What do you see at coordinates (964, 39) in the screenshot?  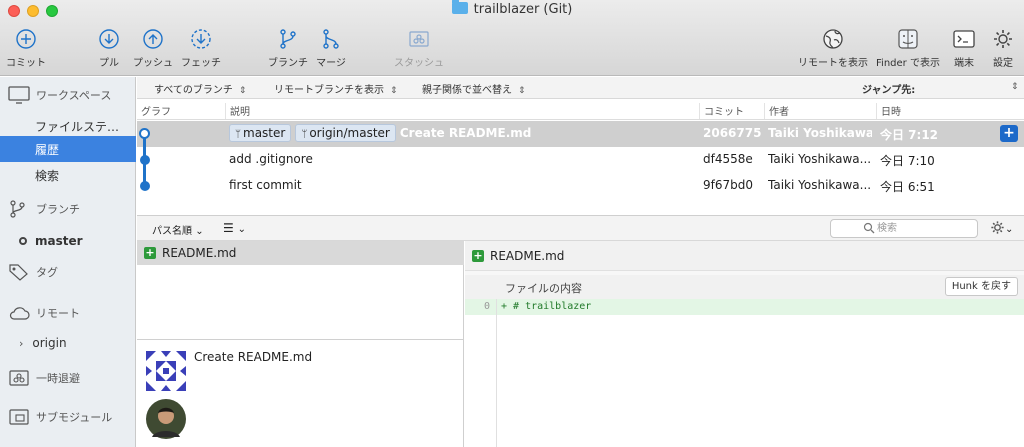 I see `terminal-icon` at bounding box center [964, 39].